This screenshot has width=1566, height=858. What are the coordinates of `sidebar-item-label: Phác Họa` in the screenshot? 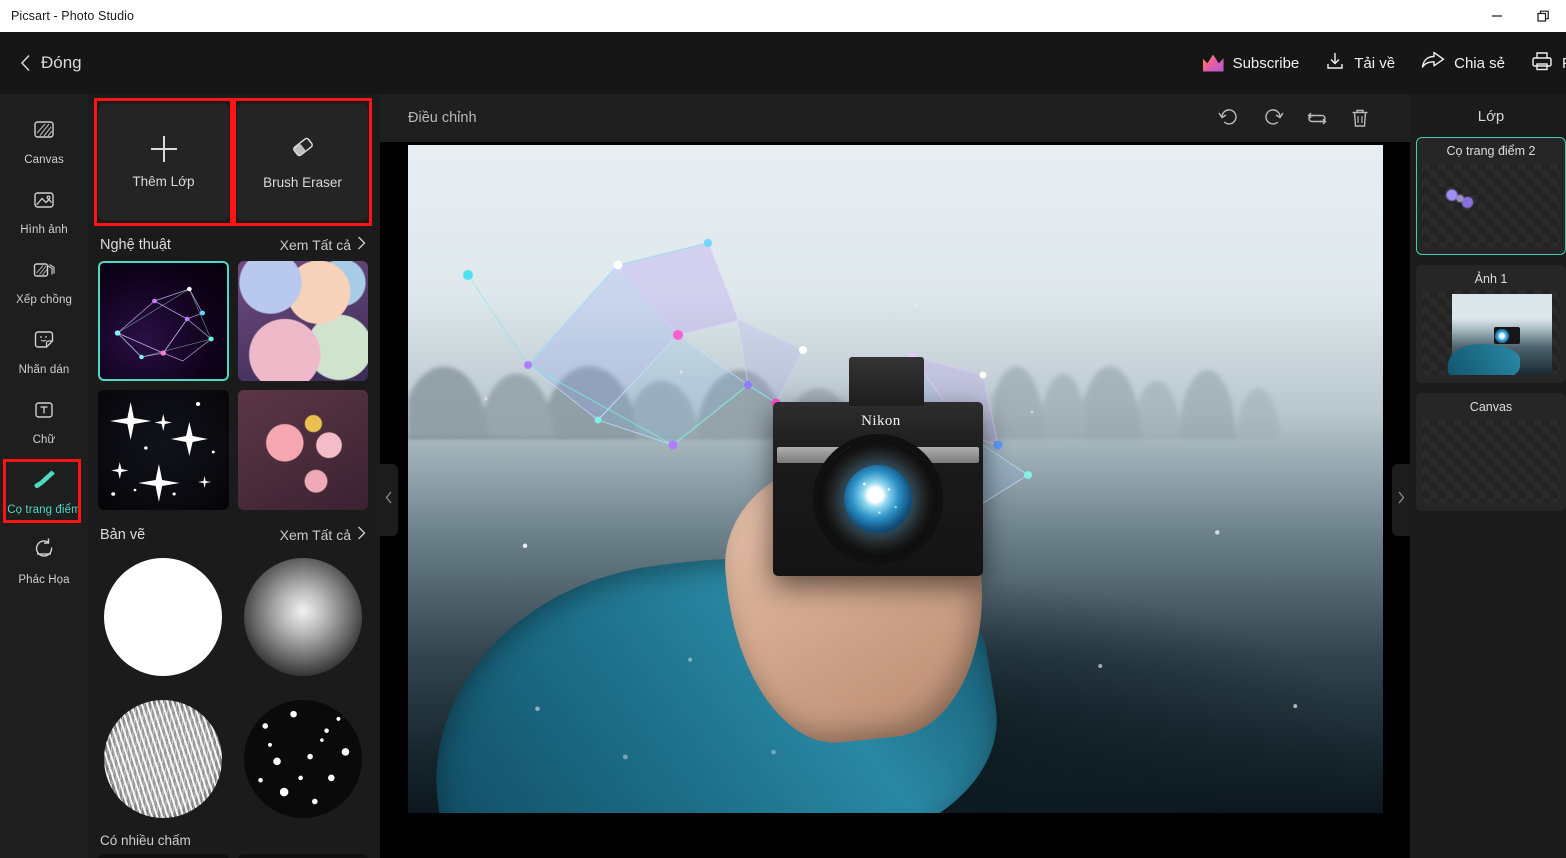 It's located at (44, 579).